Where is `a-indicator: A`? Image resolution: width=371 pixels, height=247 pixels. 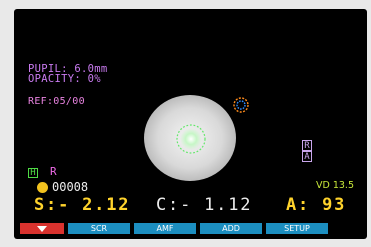 a-indicator: A is located at coordinates (307, 156).